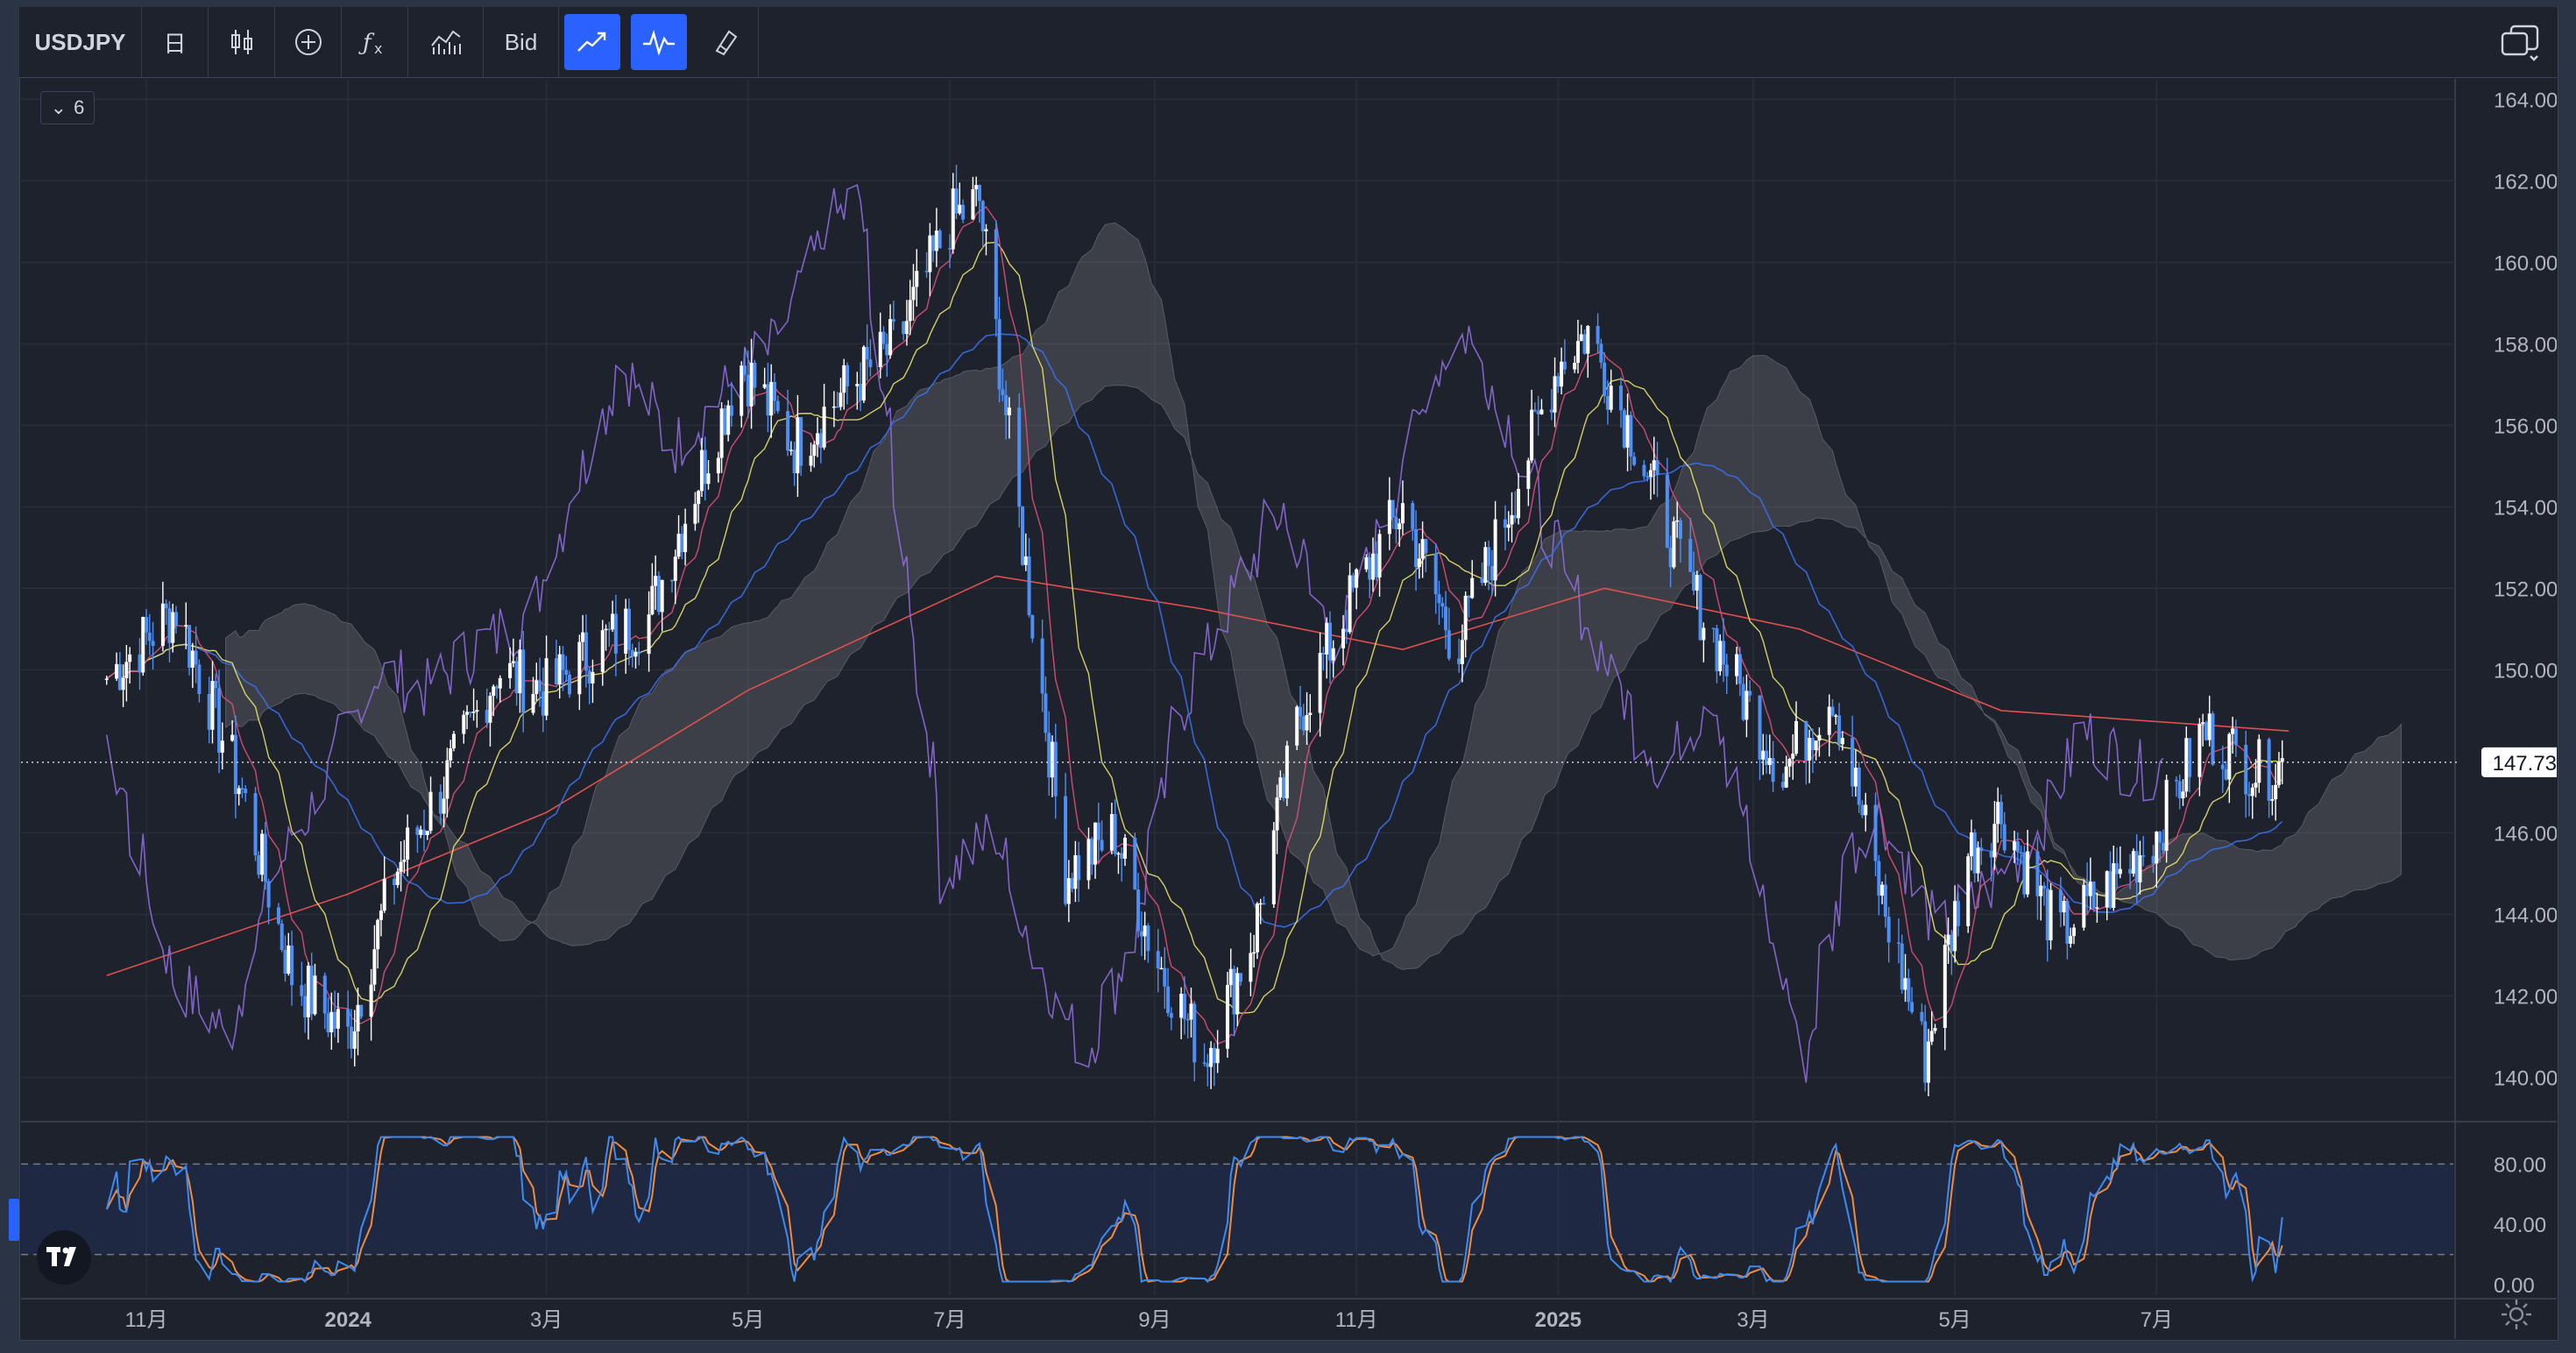 The image size is (2576, 1353). I want to click on multiple-windows-icon, so click(2520, 43).